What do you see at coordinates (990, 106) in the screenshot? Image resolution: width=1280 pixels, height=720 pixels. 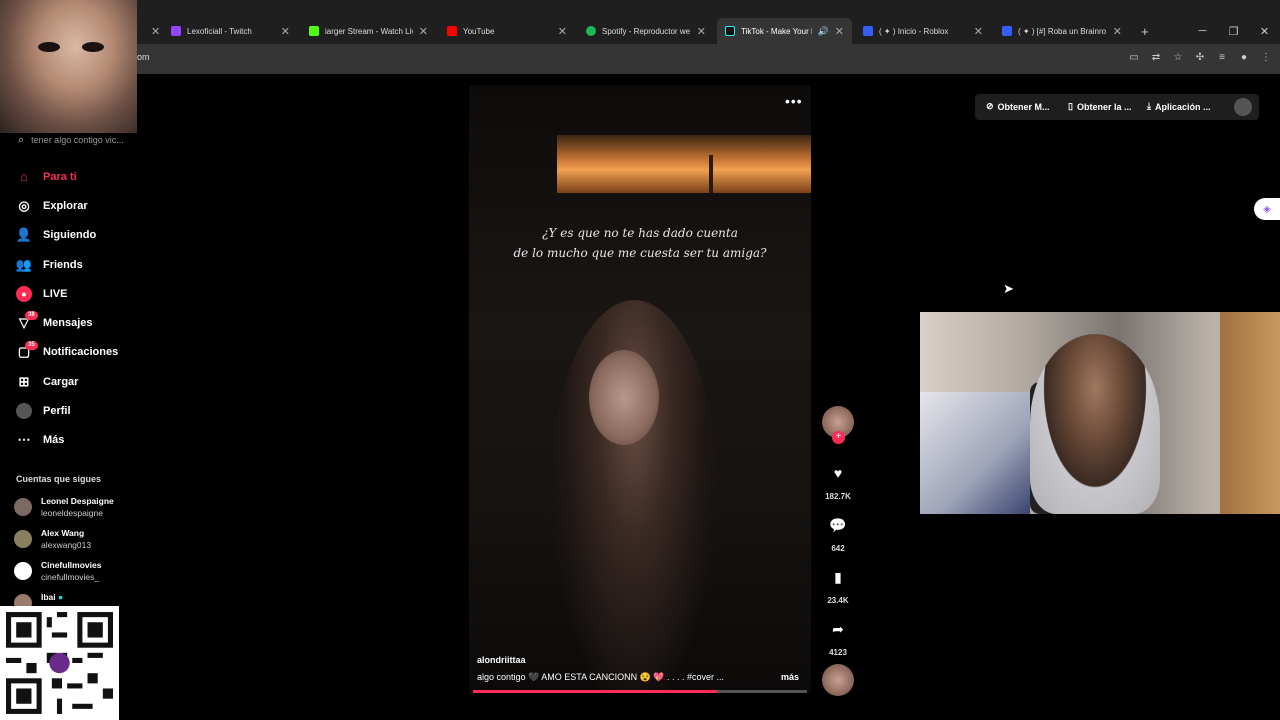 I see `coins-icon: ⊘` at bounding box center [990, 106].